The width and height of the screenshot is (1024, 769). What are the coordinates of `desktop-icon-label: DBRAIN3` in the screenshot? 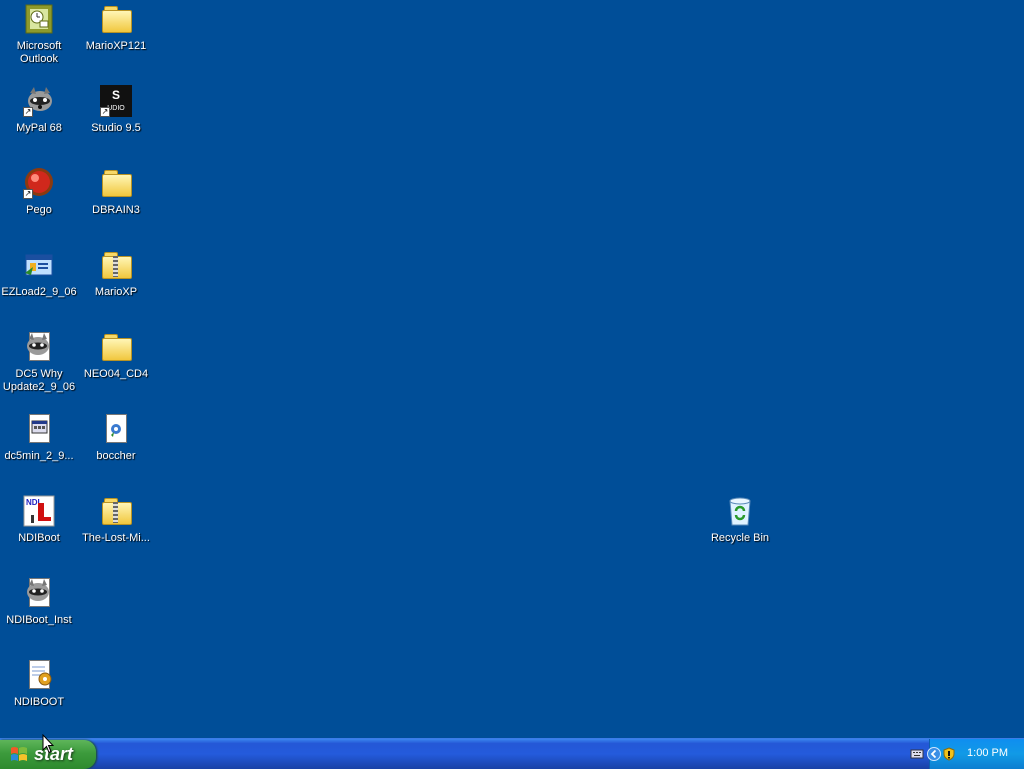 It's located at (116, 210).